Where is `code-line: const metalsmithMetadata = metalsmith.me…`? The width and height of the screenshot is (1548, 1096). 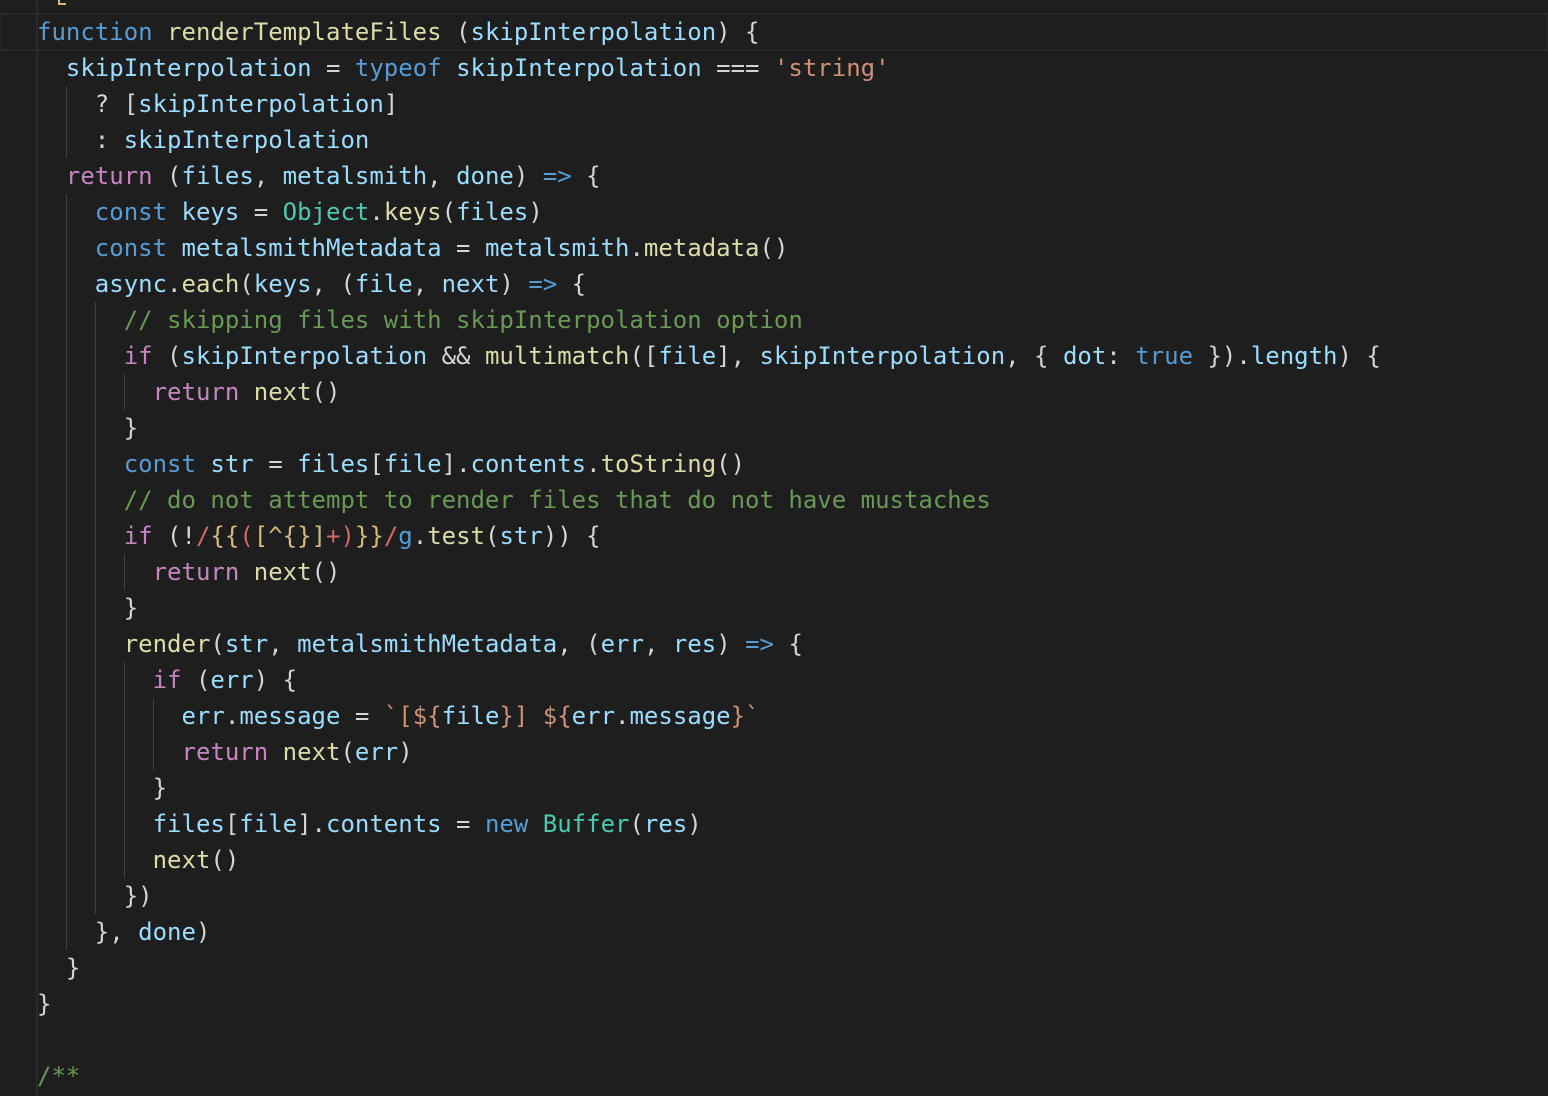 code-line: const metalsmithMetadata = metalsmith.me… is located at coordinates (774, 248).